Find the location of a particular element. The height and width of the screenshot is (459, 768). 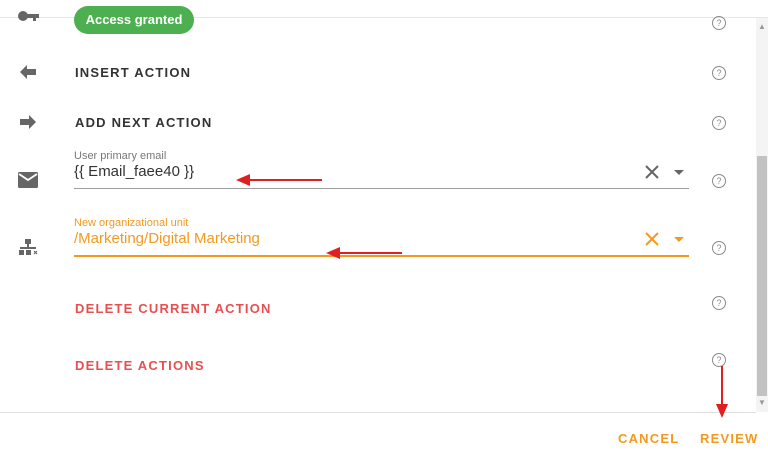

insert-action-button: INSERT ACTION is located at coordinates (133, 72).